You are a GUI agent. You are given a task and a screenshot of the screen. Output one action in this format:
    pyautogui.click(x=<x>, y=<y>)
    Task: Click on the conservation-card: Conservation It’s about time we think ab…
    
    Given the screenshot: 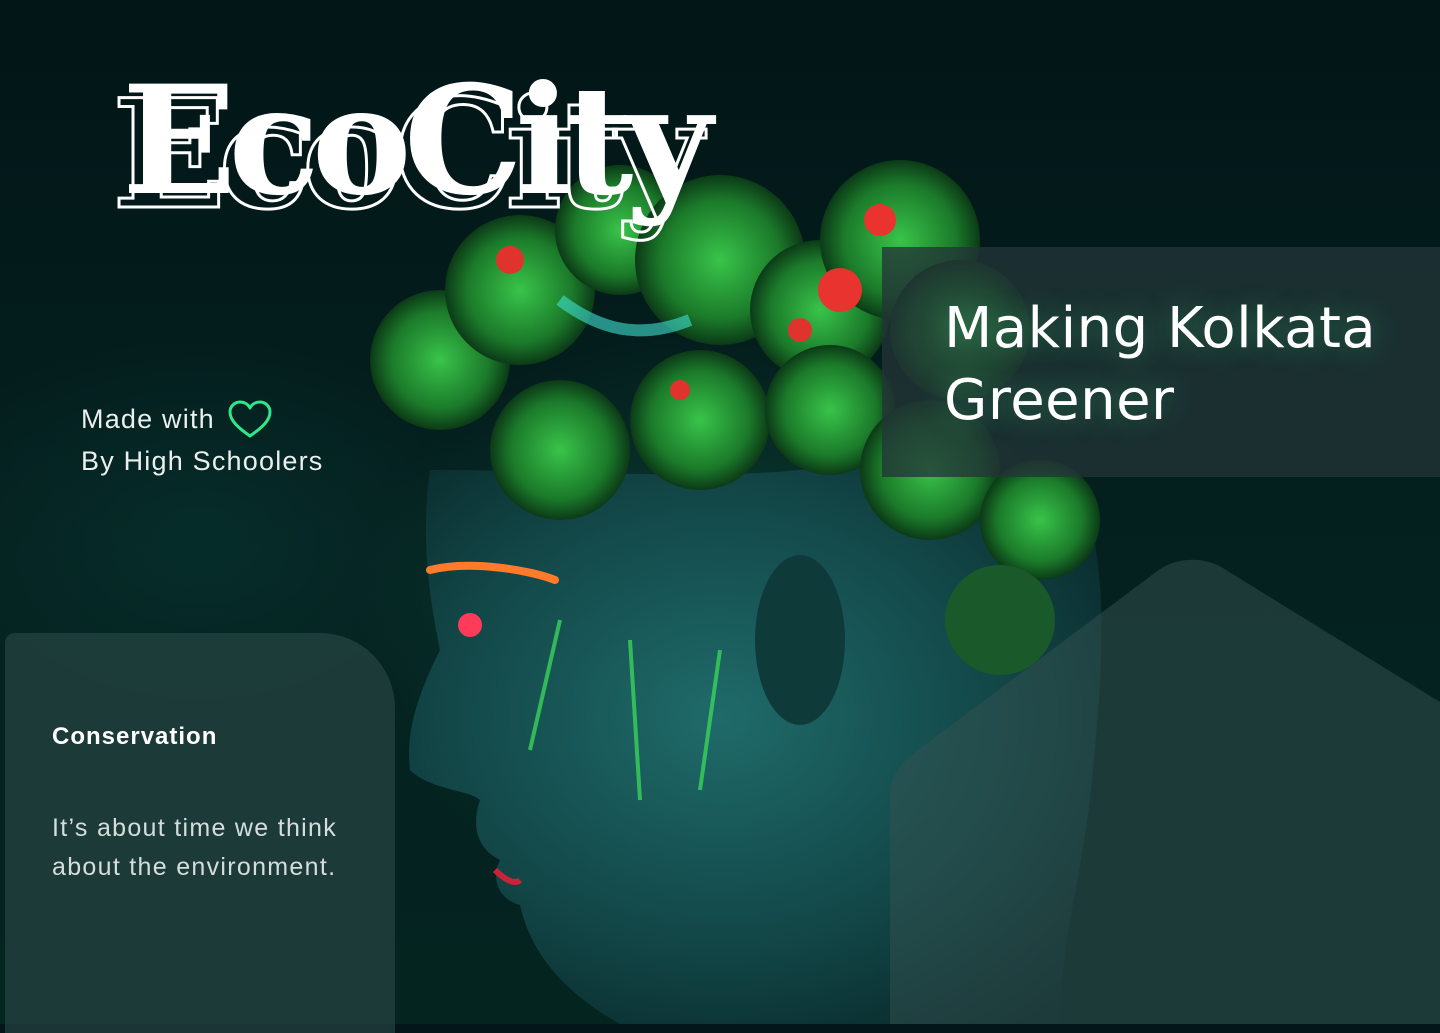 What is the action you would take?
    pyautogui.click(x=200, y=833)
    